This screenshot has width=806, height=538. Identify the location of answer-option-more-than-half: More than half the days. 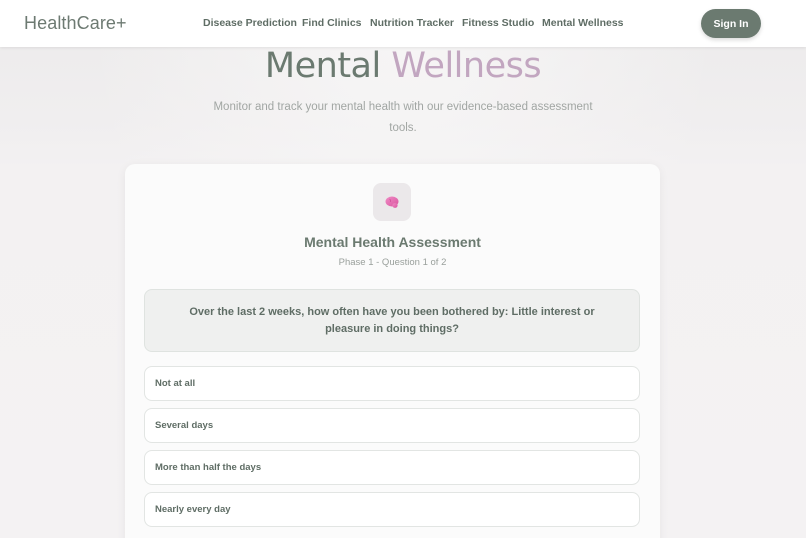
(392, 467).